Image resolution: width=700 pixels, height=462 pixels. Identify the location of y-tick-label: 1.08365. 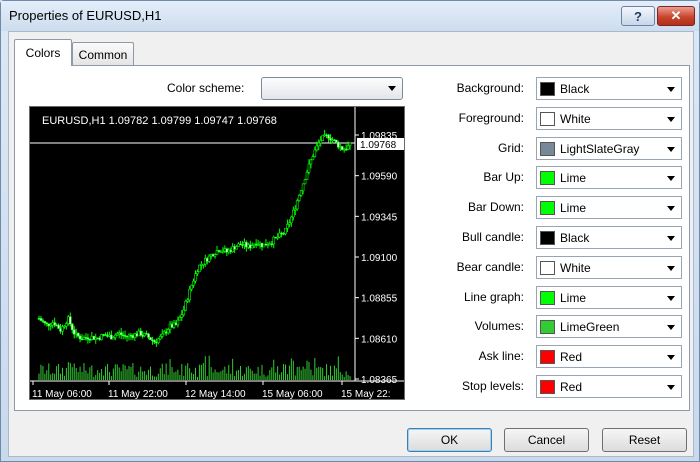
(379, 380).